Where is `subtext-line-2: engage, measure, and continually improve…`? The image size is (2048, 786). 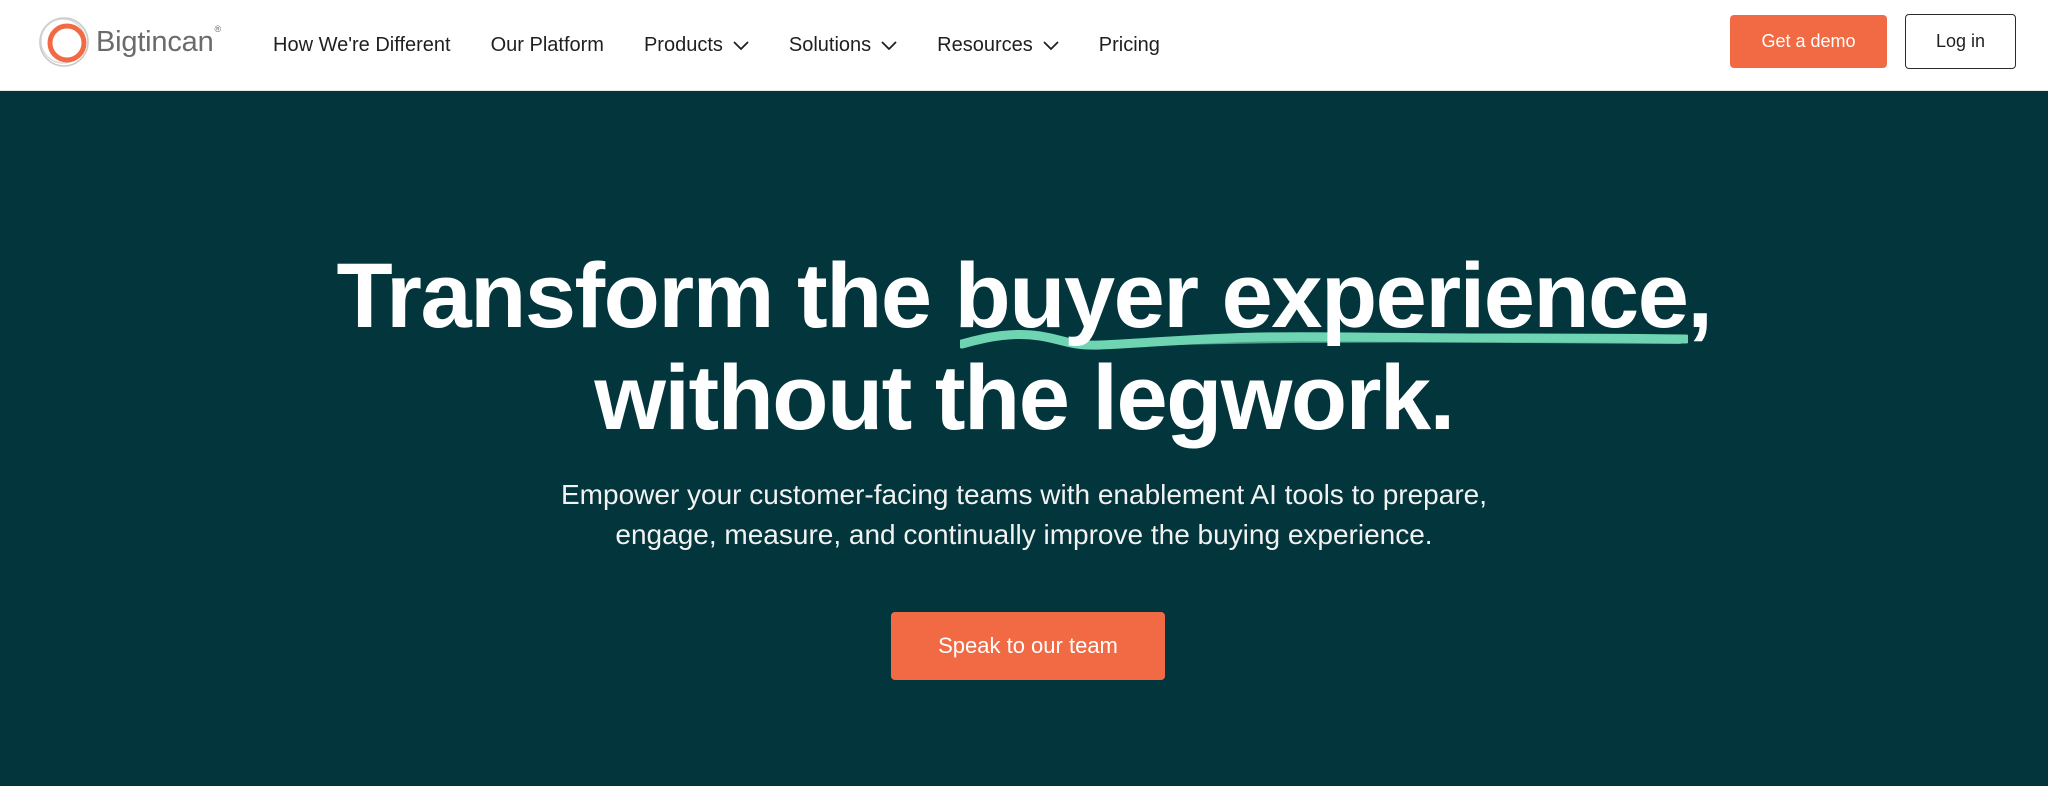
subtext-line-2: engage, measure, and continually improve… is located at coordinates (1024, 534).